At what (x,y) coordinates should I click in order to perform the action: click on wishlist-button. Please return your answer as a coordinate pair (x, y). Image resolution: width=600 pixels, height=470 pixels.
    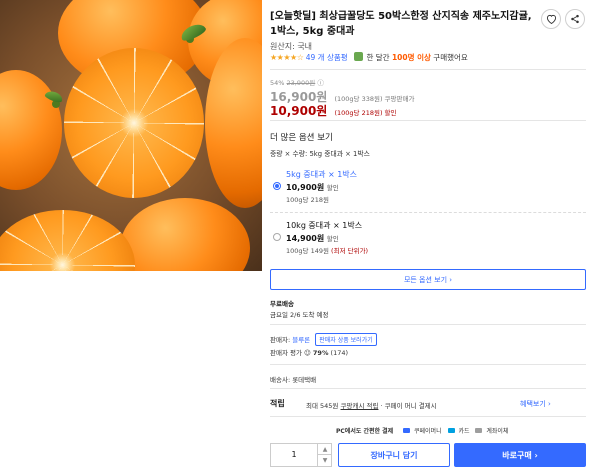
    Looking at the image, I should click on (551, 19).